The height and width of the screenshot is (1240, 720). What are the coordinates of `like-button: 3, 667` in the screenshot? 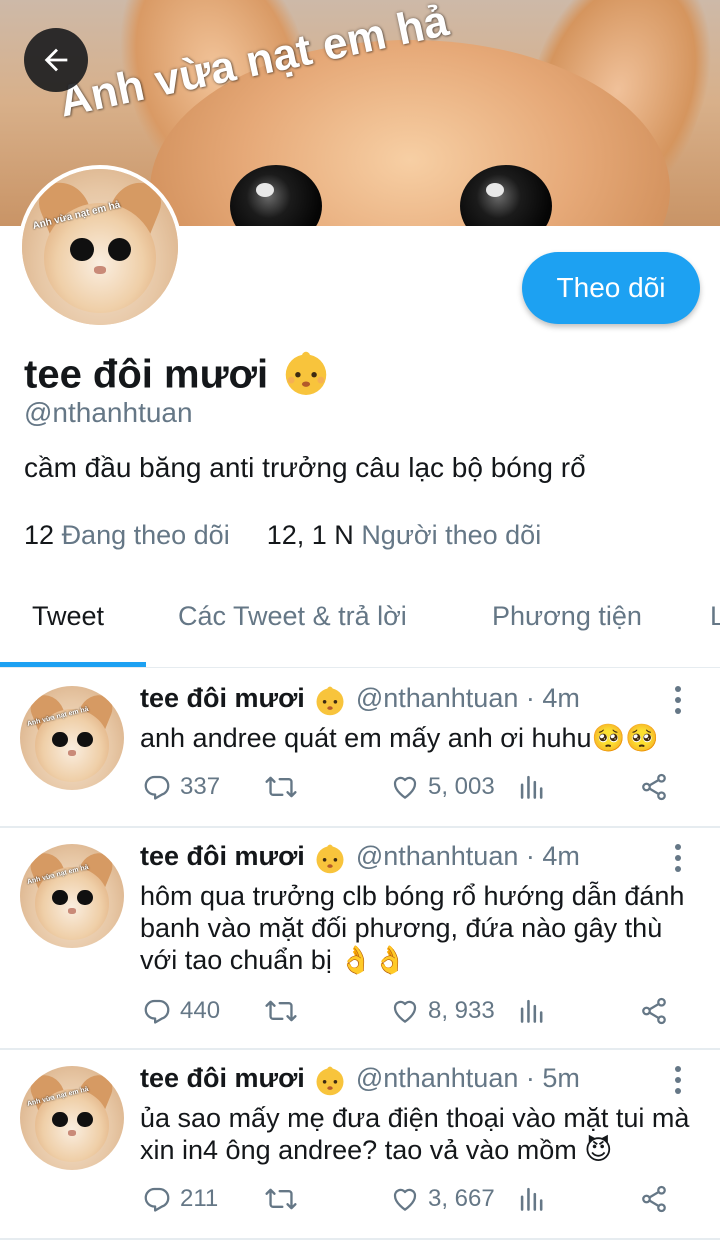 It's located at (442, 1199).